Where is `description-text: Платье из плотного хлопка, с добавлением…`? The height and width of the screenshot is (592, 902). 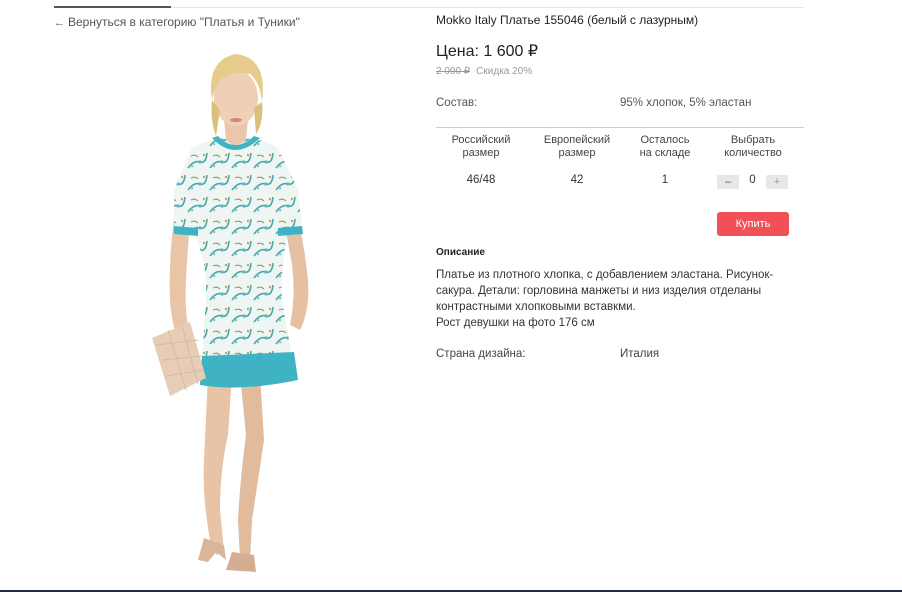 description-text: Платье из плотного хлопка, с добавлением… is located at coordinates (616, 299).